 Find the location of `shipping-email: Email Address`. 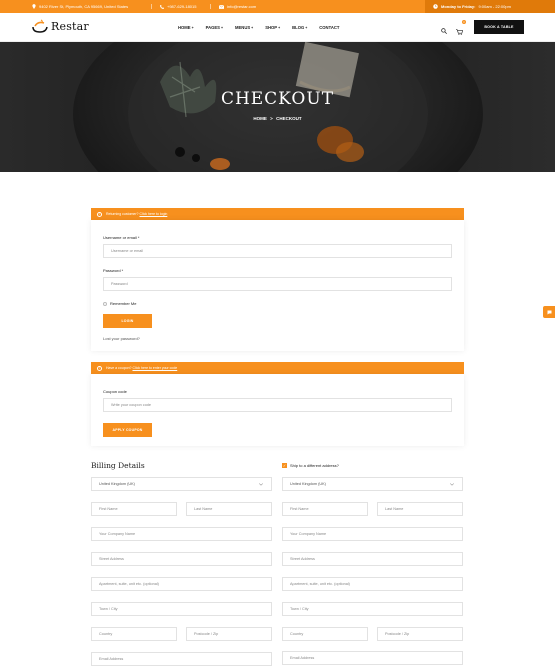

shipping-email: Email Address is located at coordinates (372, 658).